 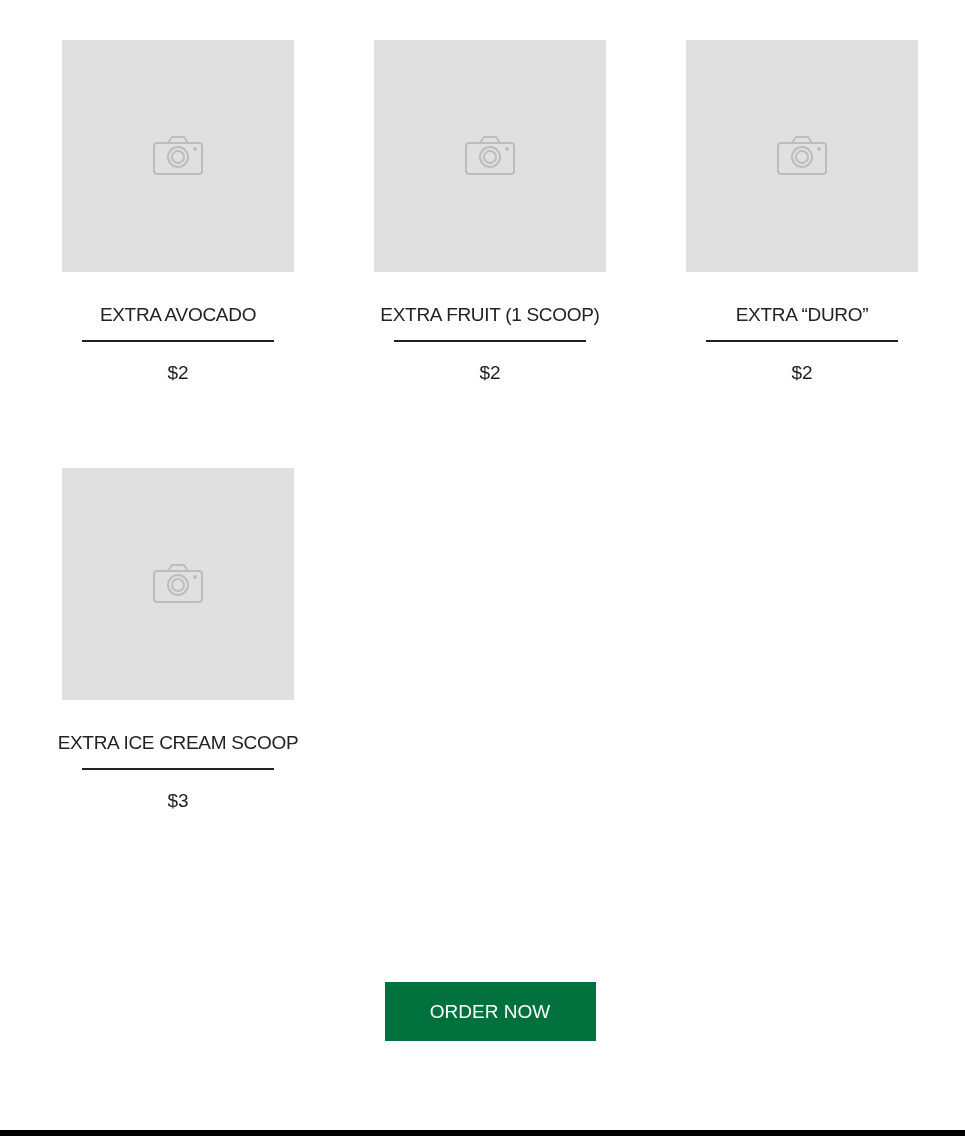 What do you see at coordinates (802, 315) in the screenshot?
I see `product-name: EXTRA “DURO”` at bounding box center [802, 315].